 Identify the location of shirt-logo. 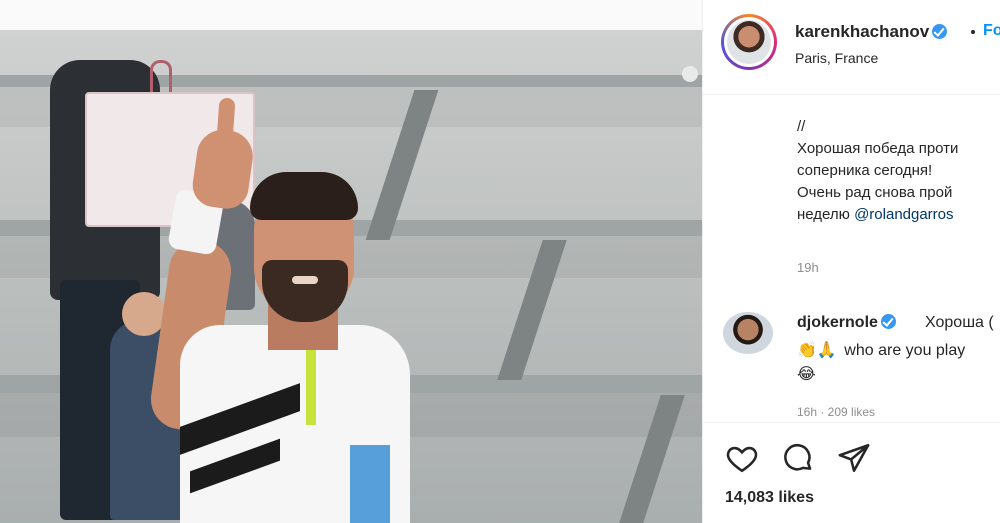
(370, 484).